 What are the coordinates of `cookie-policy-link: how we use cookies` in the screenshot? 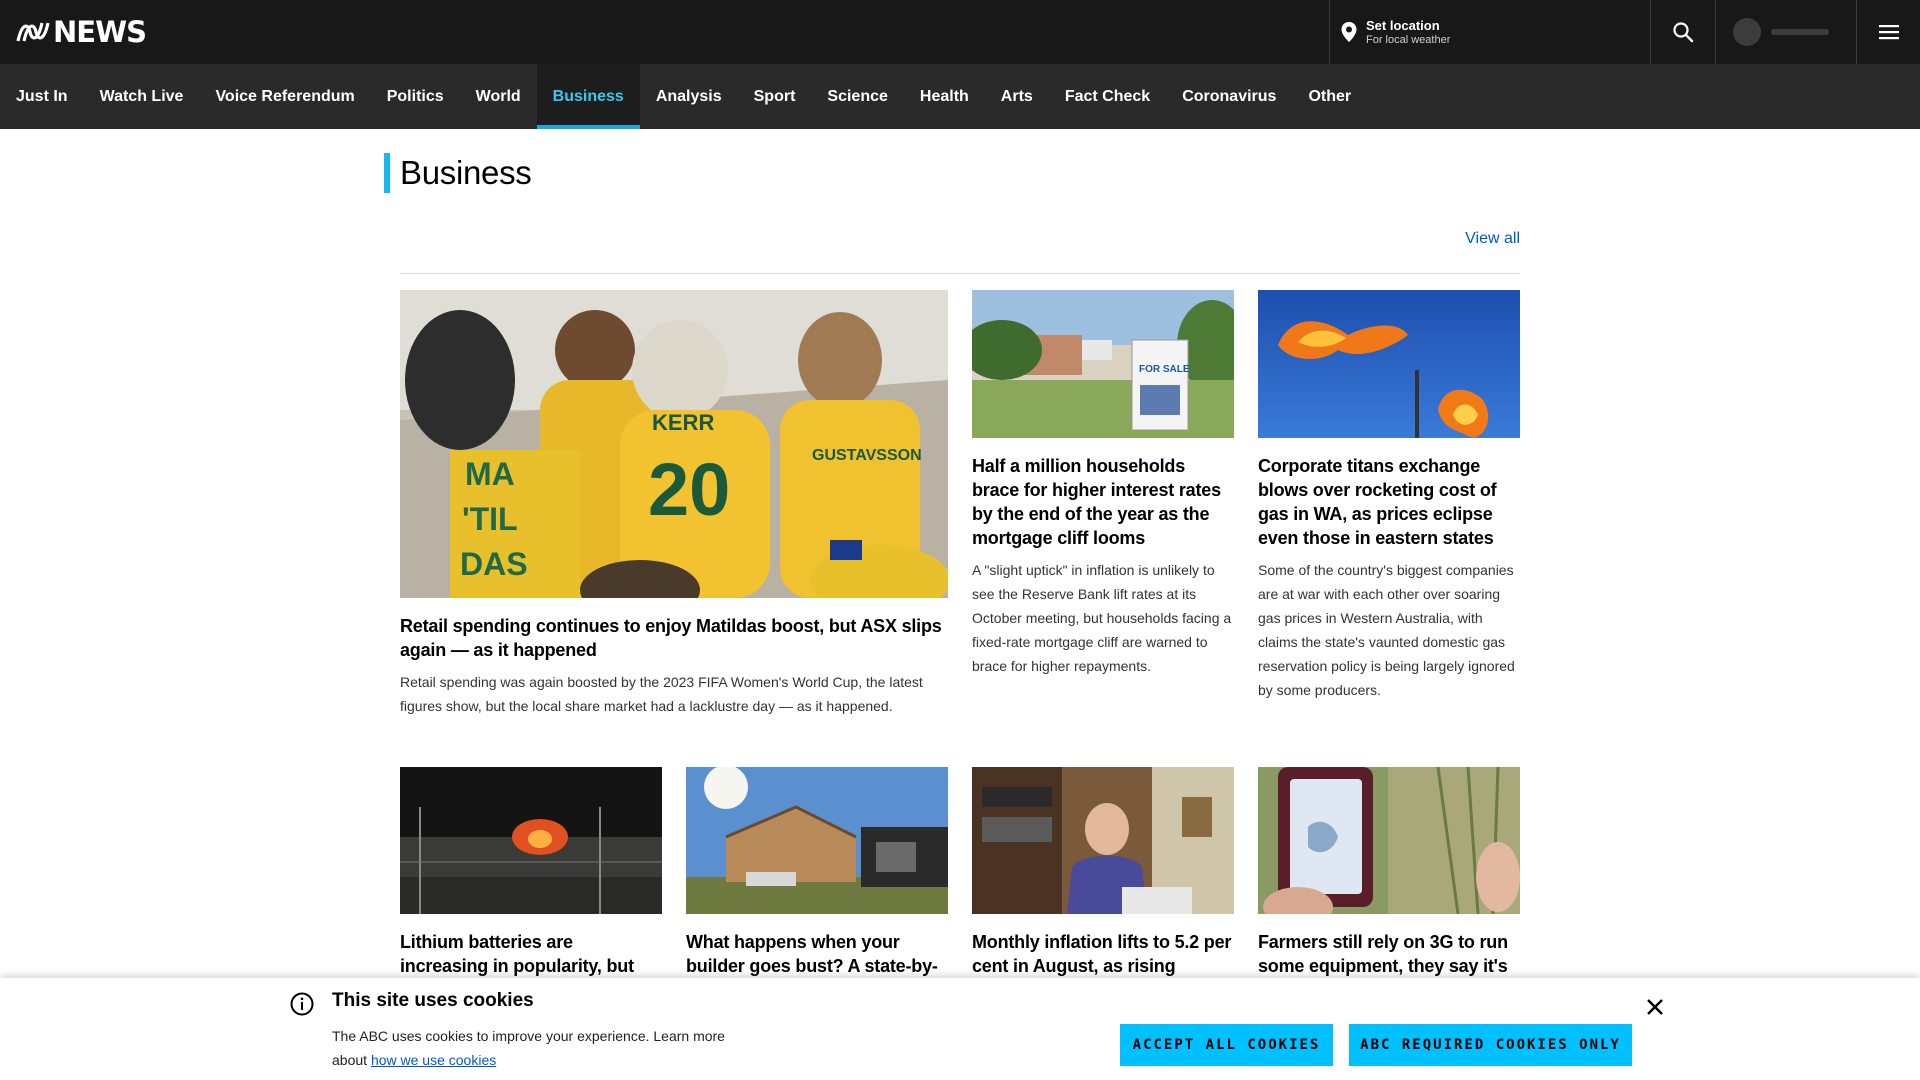 It's located at (433, 1060).